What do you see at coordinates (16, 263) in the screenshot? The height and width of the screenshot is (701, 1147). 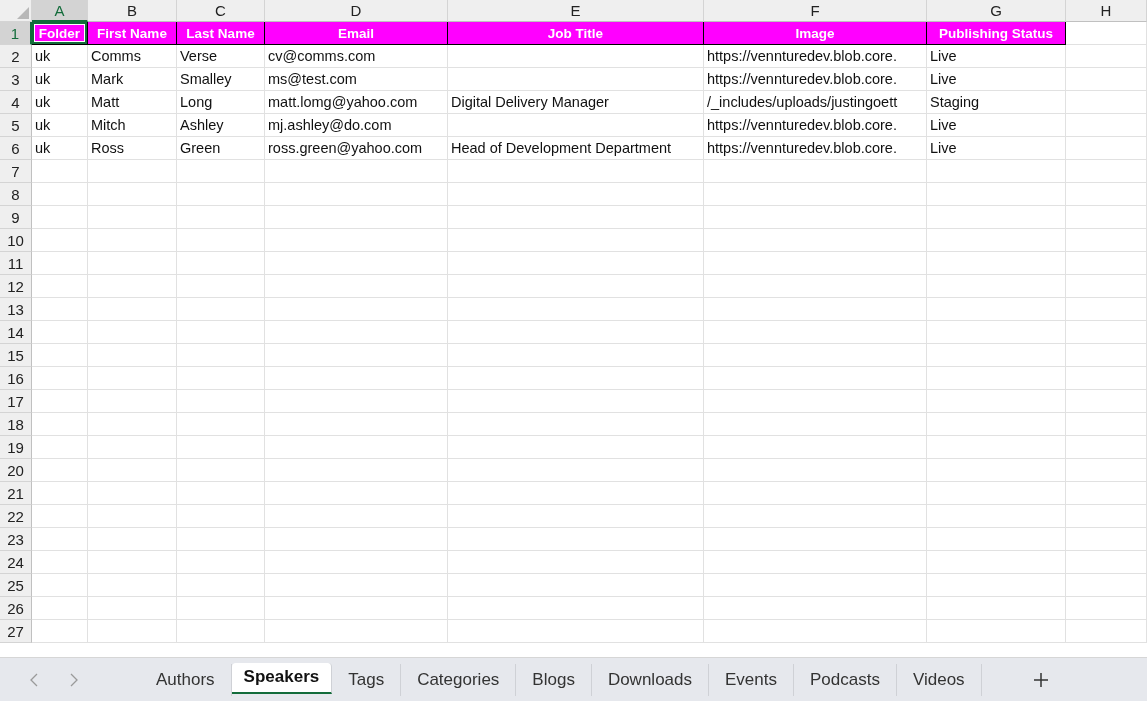 I see `row-header: 11` at bounding box center [16, 263].